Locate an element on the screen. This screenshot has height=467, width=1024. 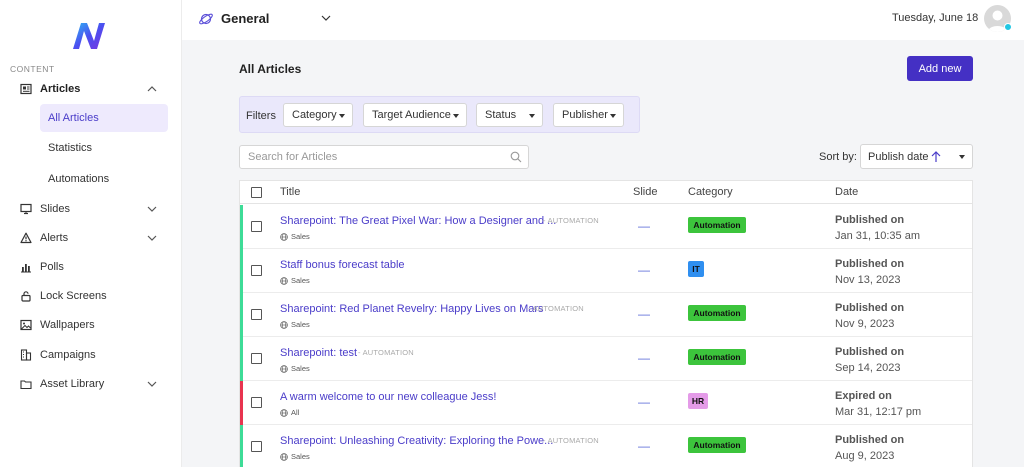
lock-icon is located at coordinates (26, 296).